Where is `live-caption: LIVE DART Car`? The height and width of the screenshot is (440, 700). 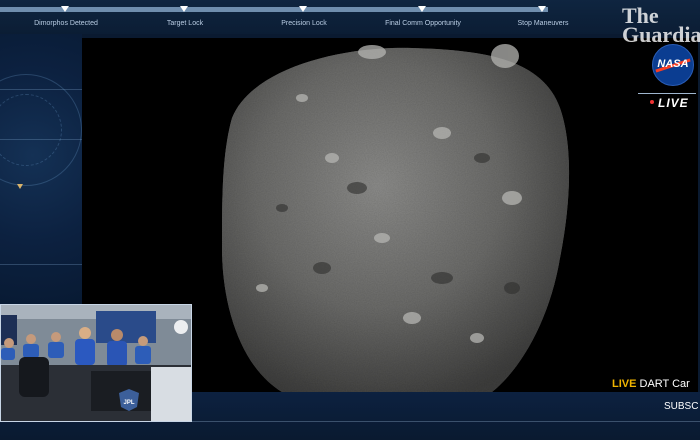
live-caption: LIVE DART Car is located at coordinates (651, 384).